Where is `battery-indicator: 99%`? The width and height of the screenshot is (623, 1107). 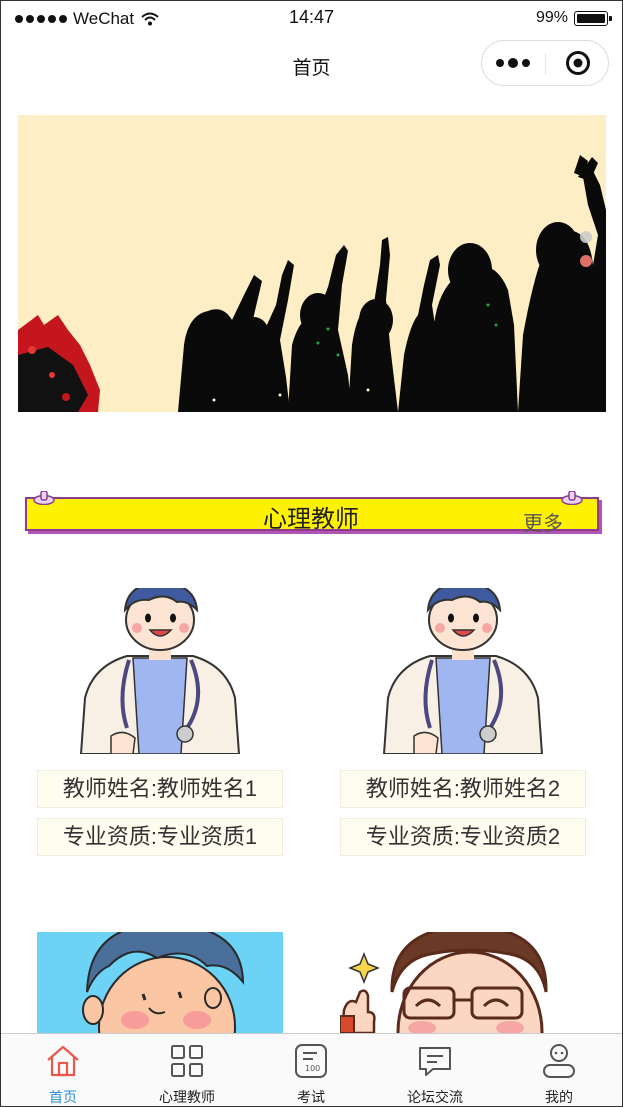
battery-indicator: 99% is located at coordinates (573, 18).